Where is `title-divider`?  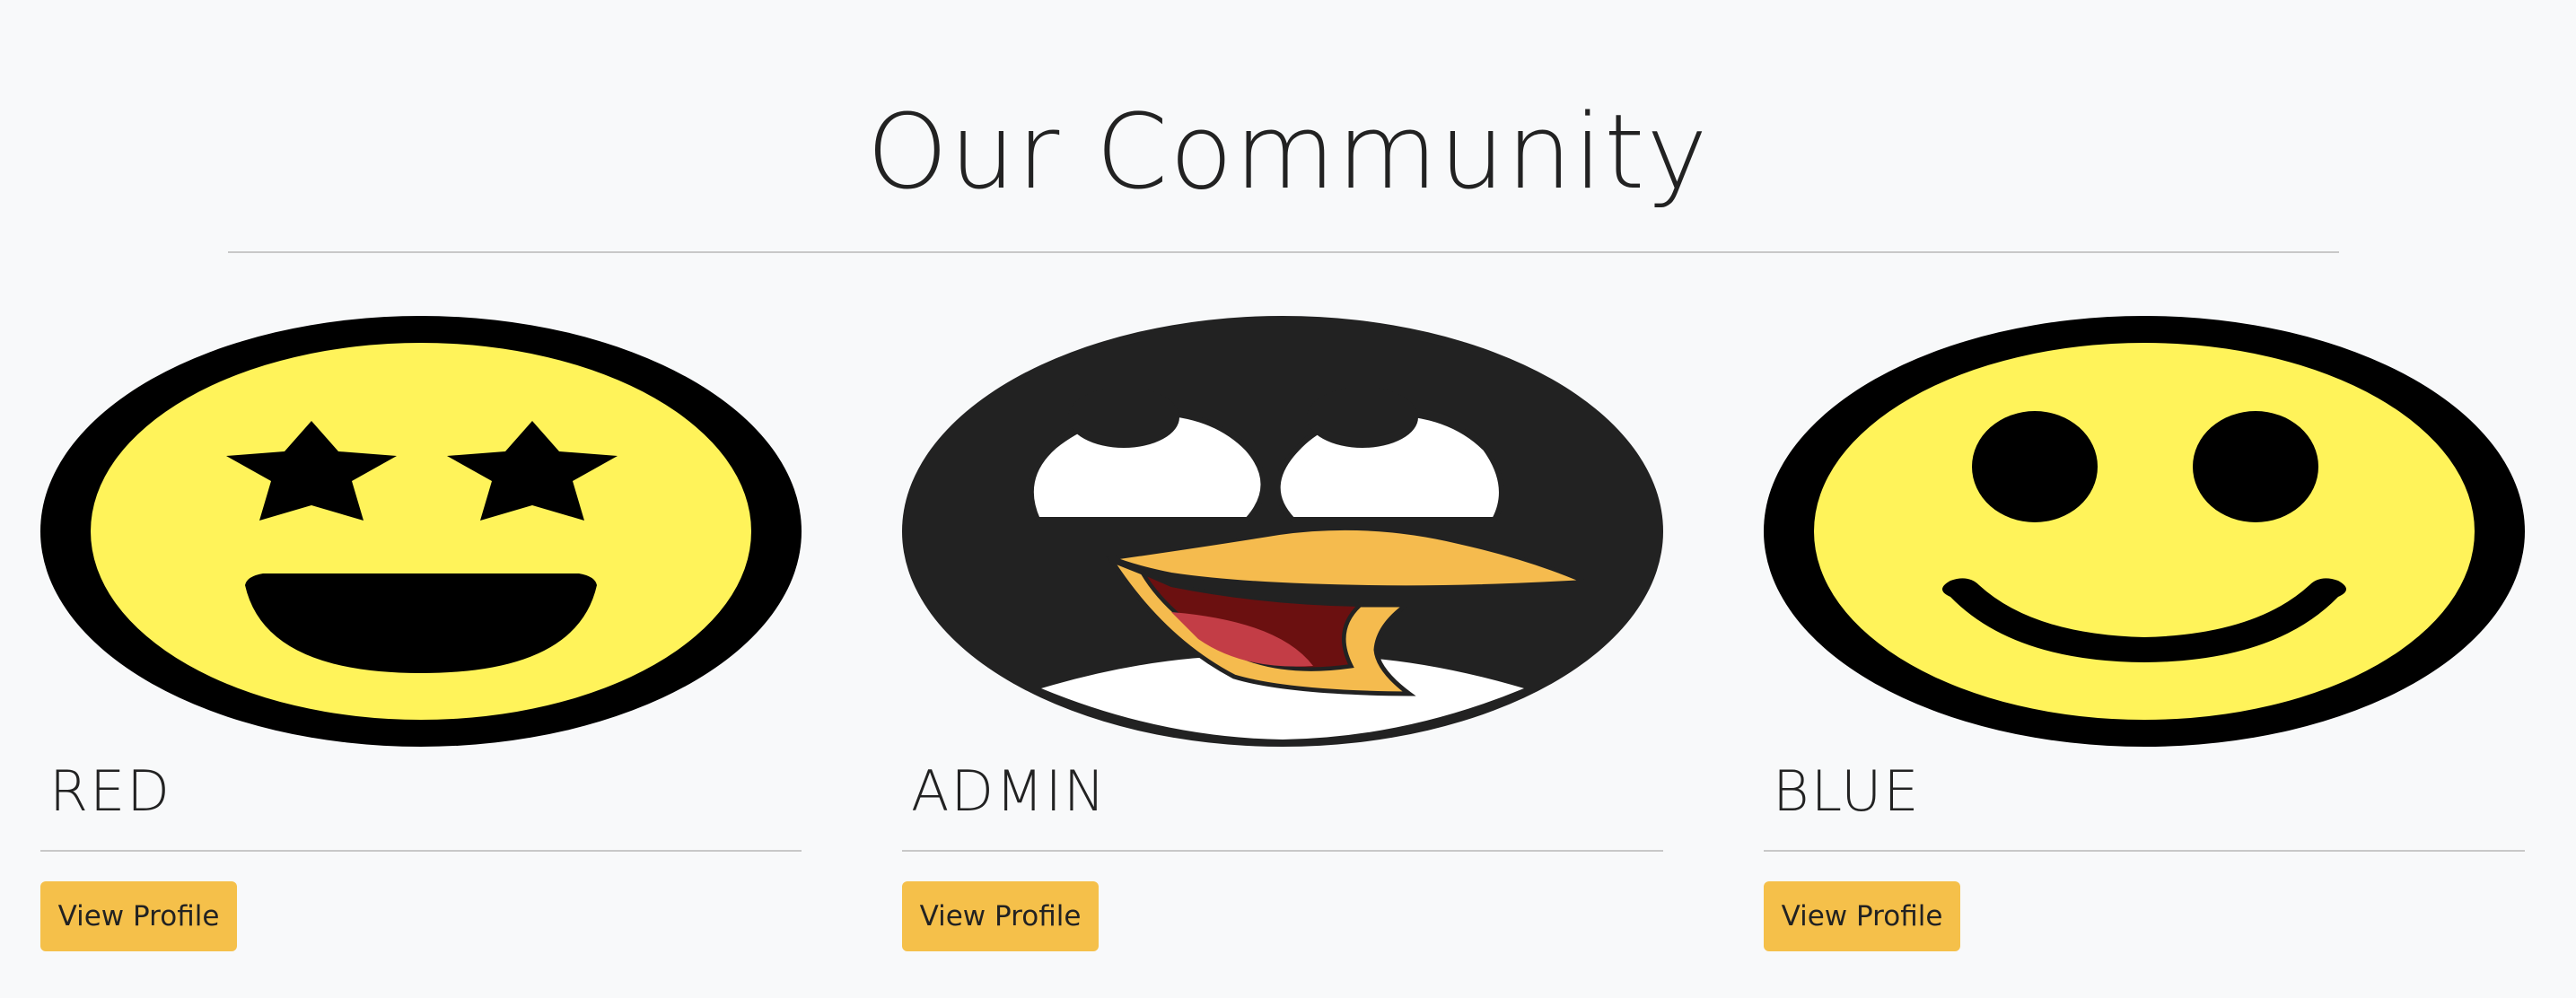 title-divider is located at coordinates (1283, 252).